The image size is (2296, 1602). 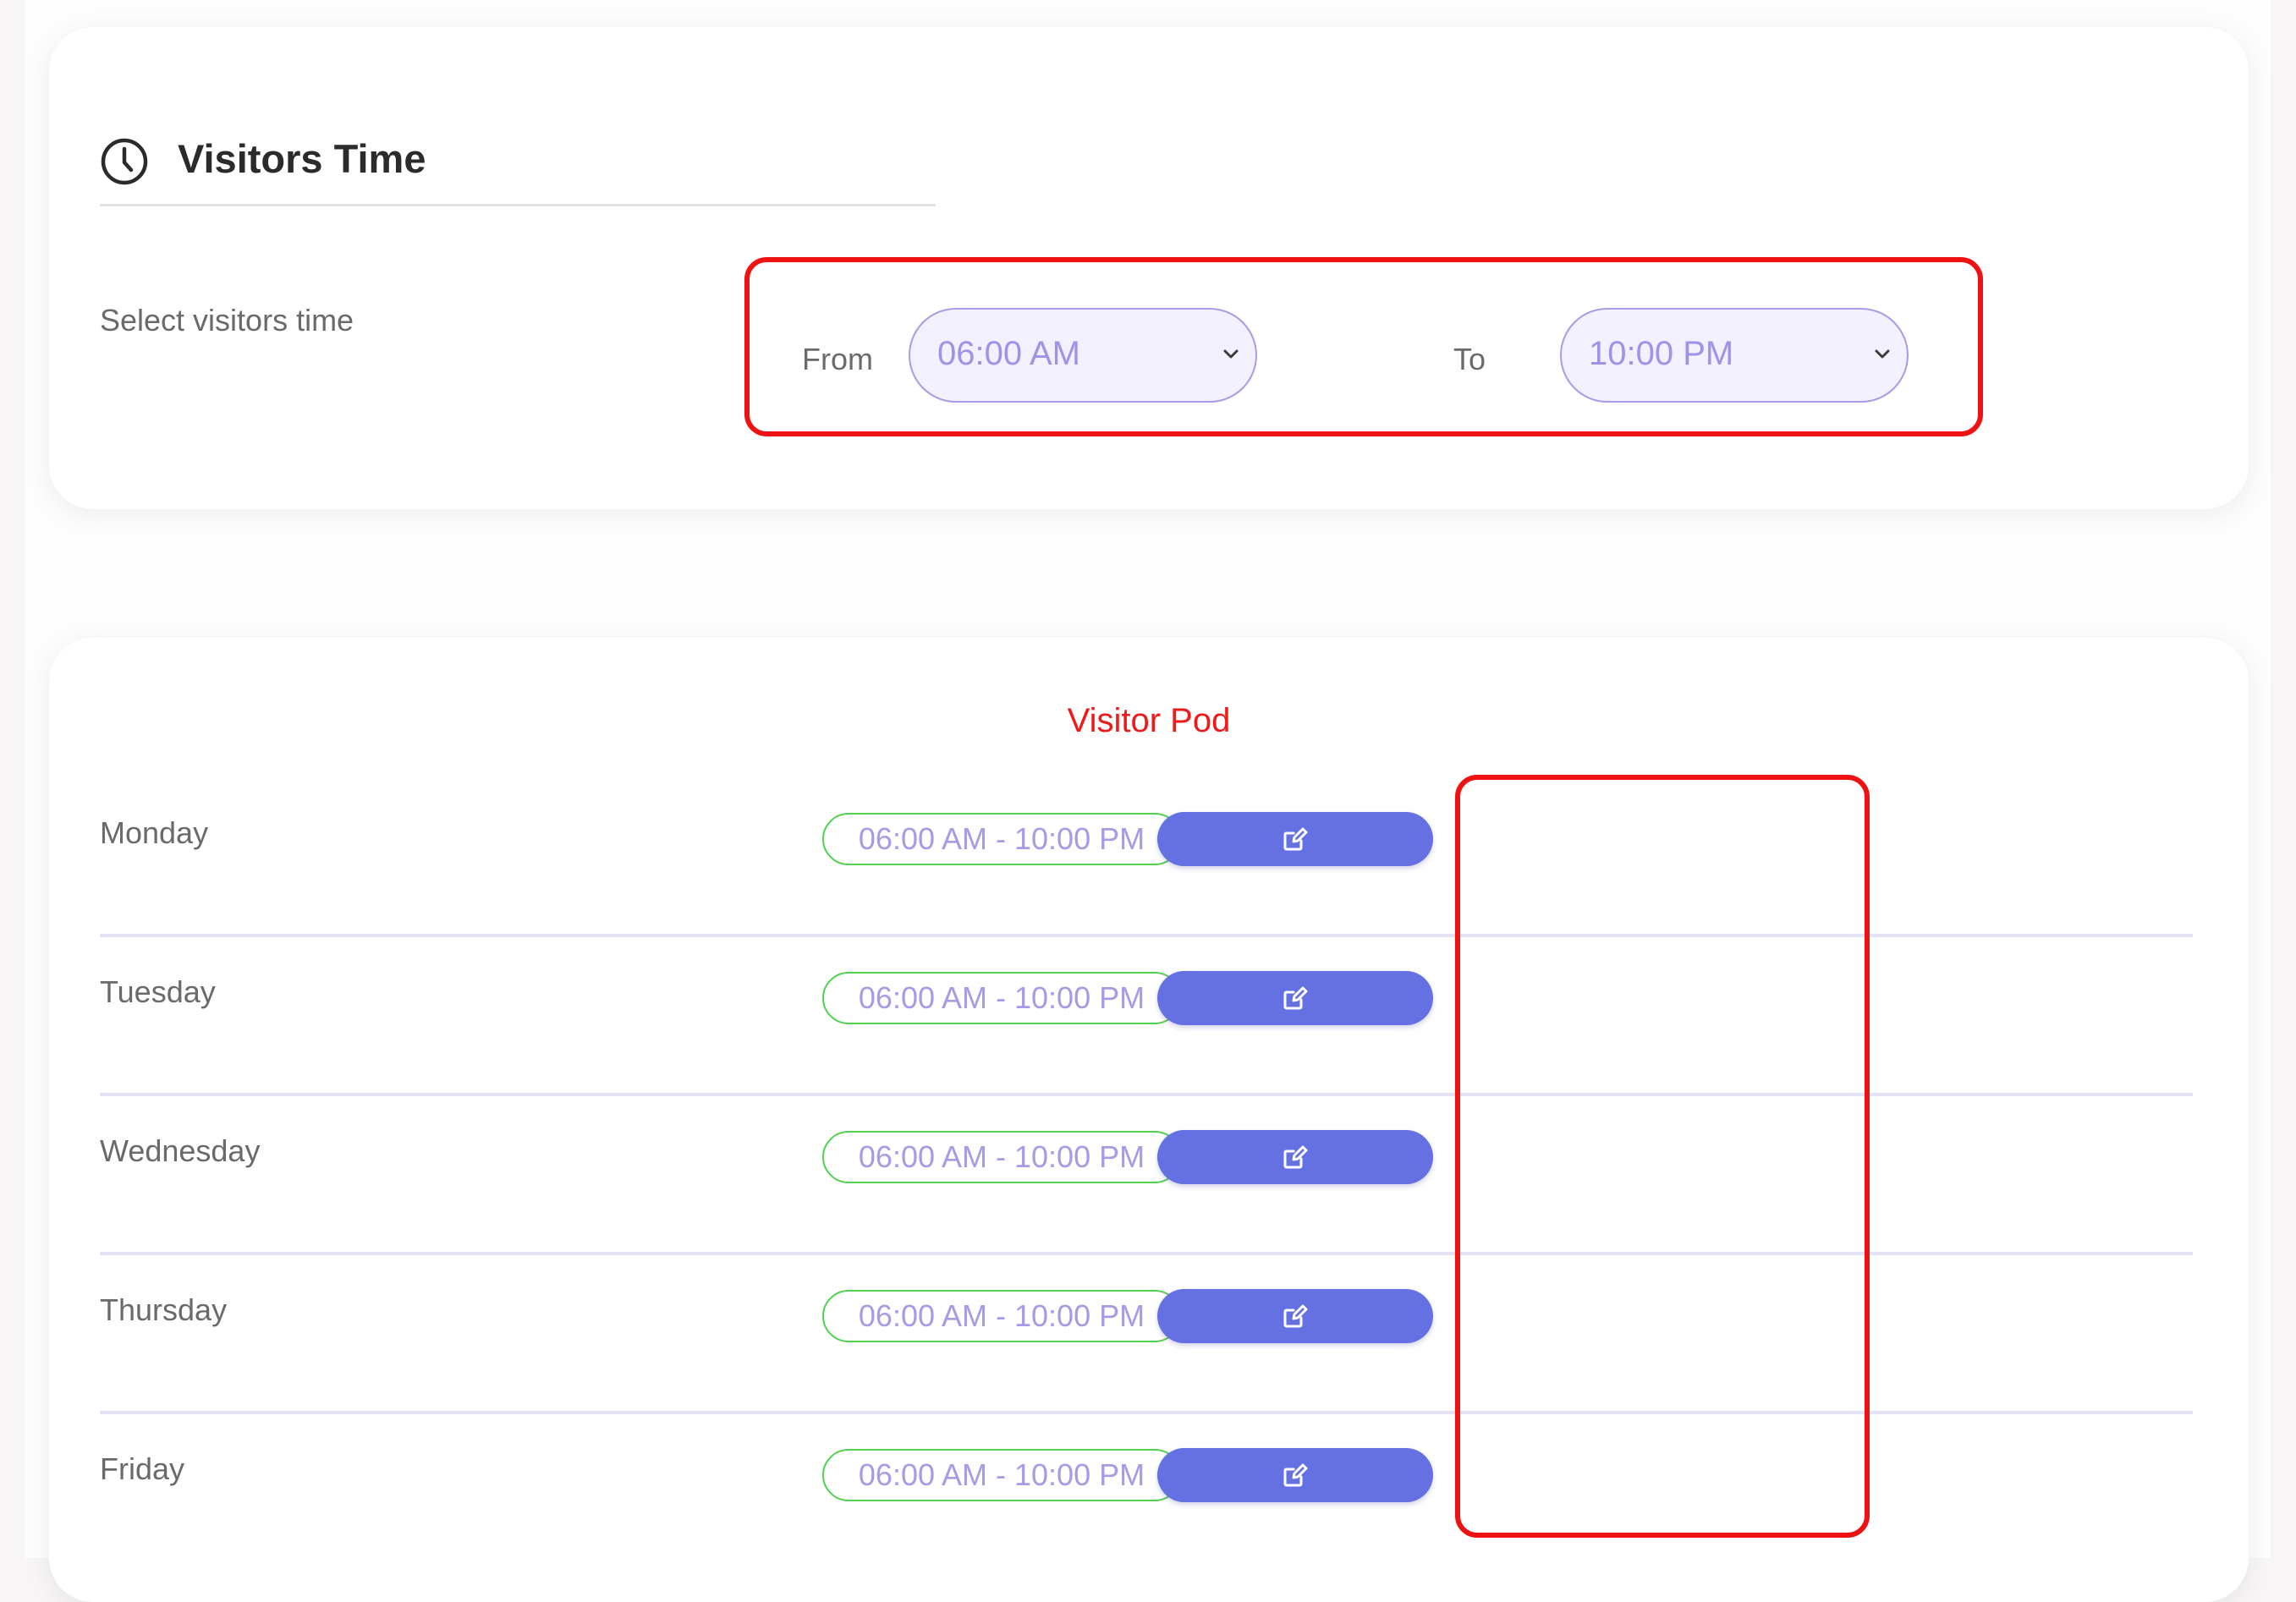 What do you see at coordinates (1363, 346) in the screenshot?
I see `time-range-highlight: From 06:00 AM To 10:00 PM` at bounding box center [1363, 346].